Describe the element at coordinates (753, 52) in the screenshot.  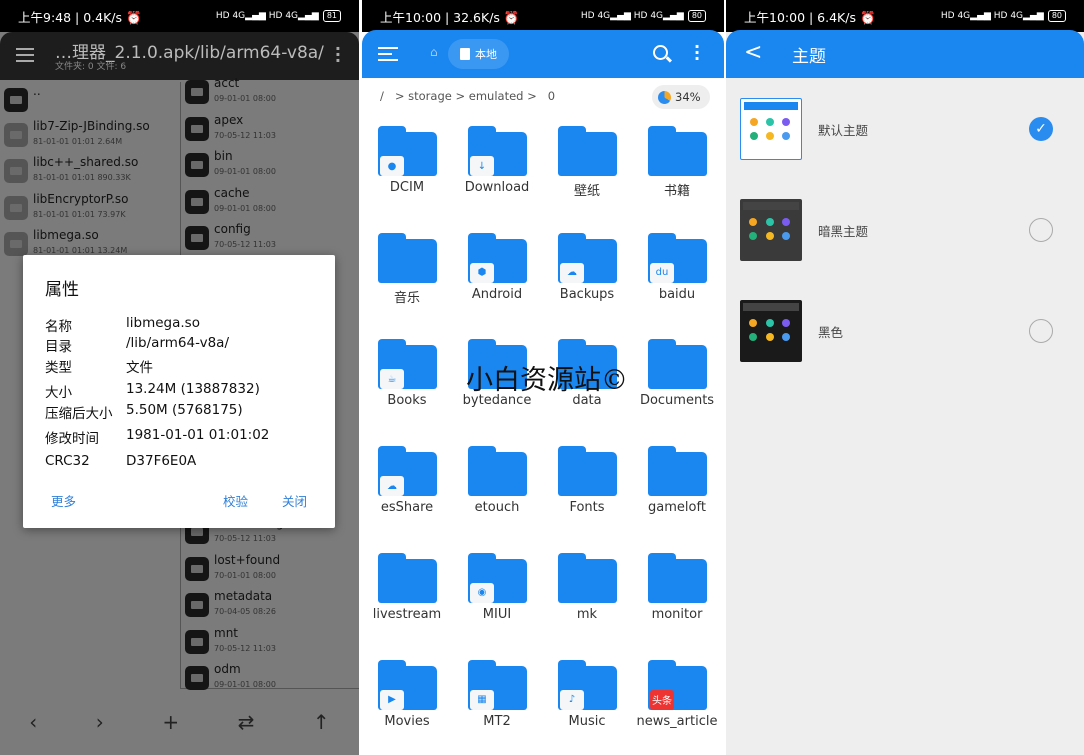
I see `back-icon: <` at that location.